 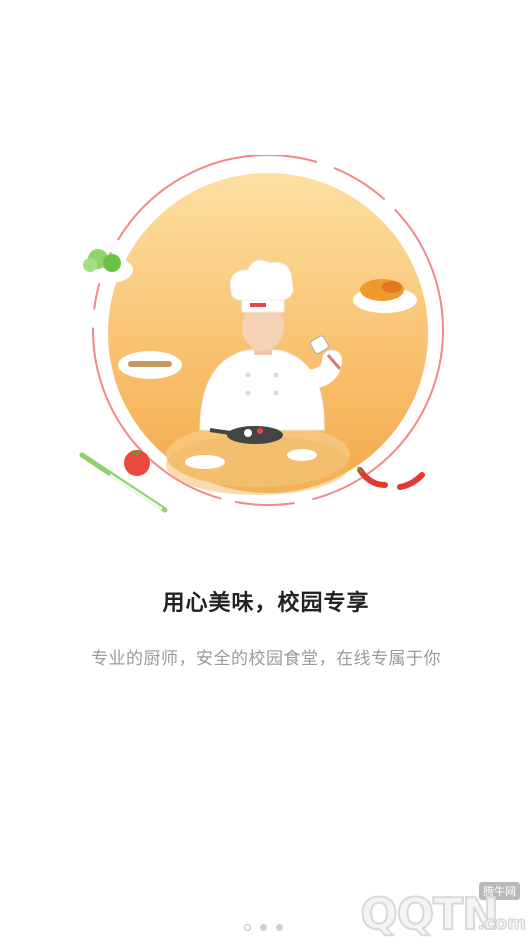 What do you see at coordinates (255, 435) in the screenshot?
I see `frying-pan` at bounding box center [255, 435].